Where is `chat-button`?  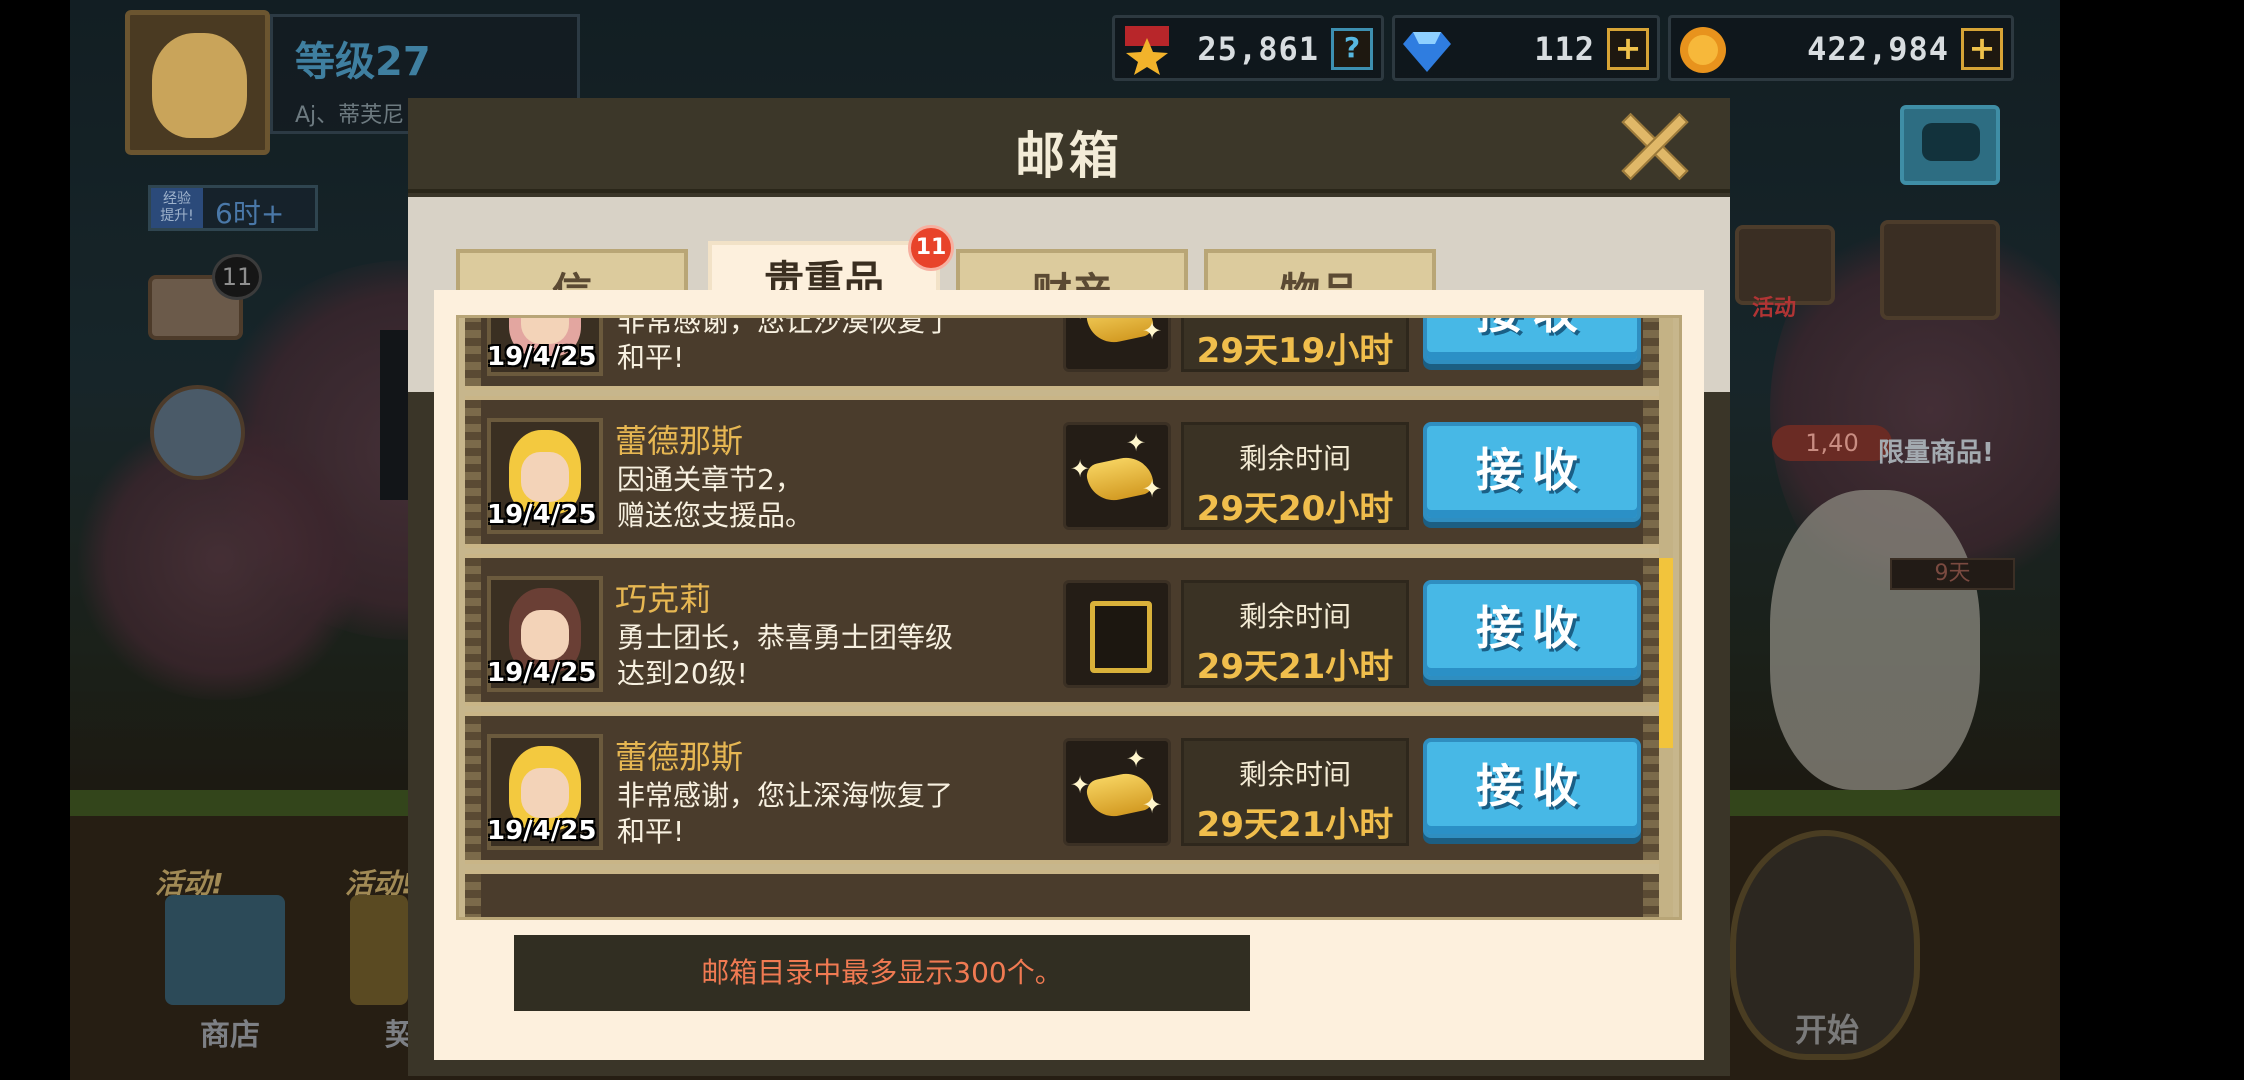 chat-button is located at coordinates (1950, 145).